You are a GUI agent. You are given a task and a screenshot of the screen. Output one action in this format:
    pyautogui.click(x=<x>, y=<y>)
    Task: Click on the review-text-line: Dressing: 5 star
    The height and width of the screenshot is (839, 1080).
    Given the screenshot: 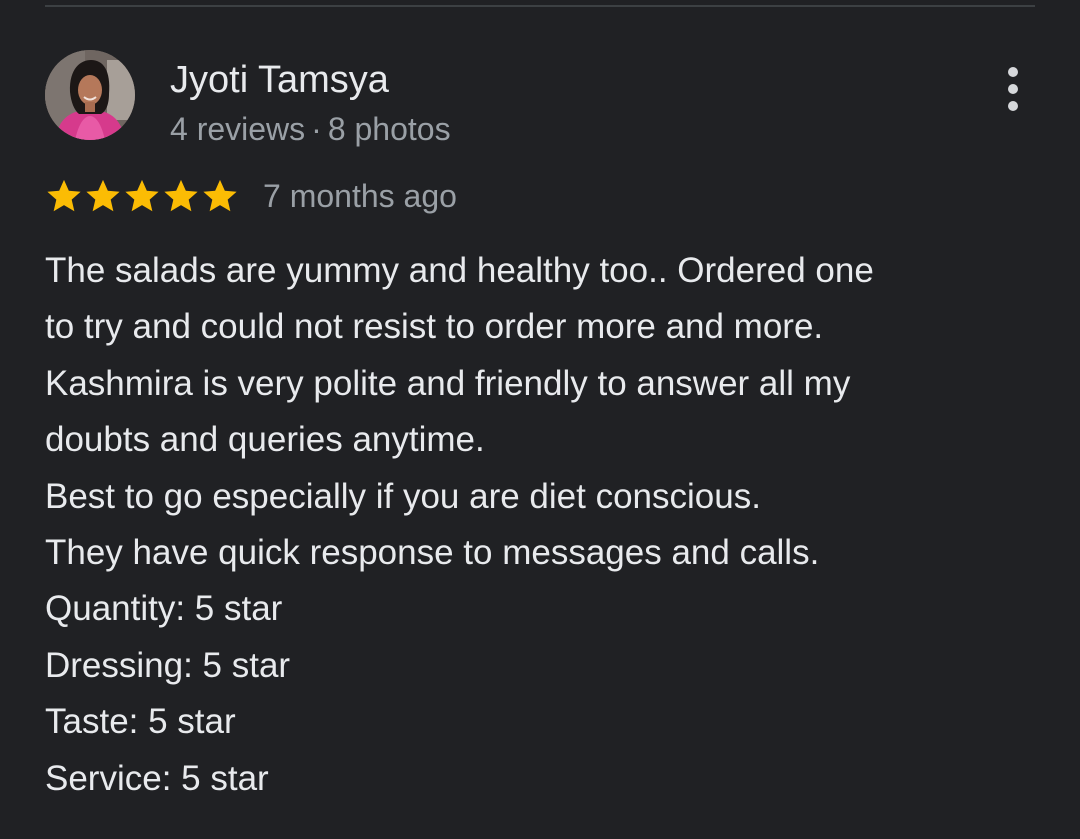 What is the action you would take?
    pyautogui.click(x=168, y=665)
    